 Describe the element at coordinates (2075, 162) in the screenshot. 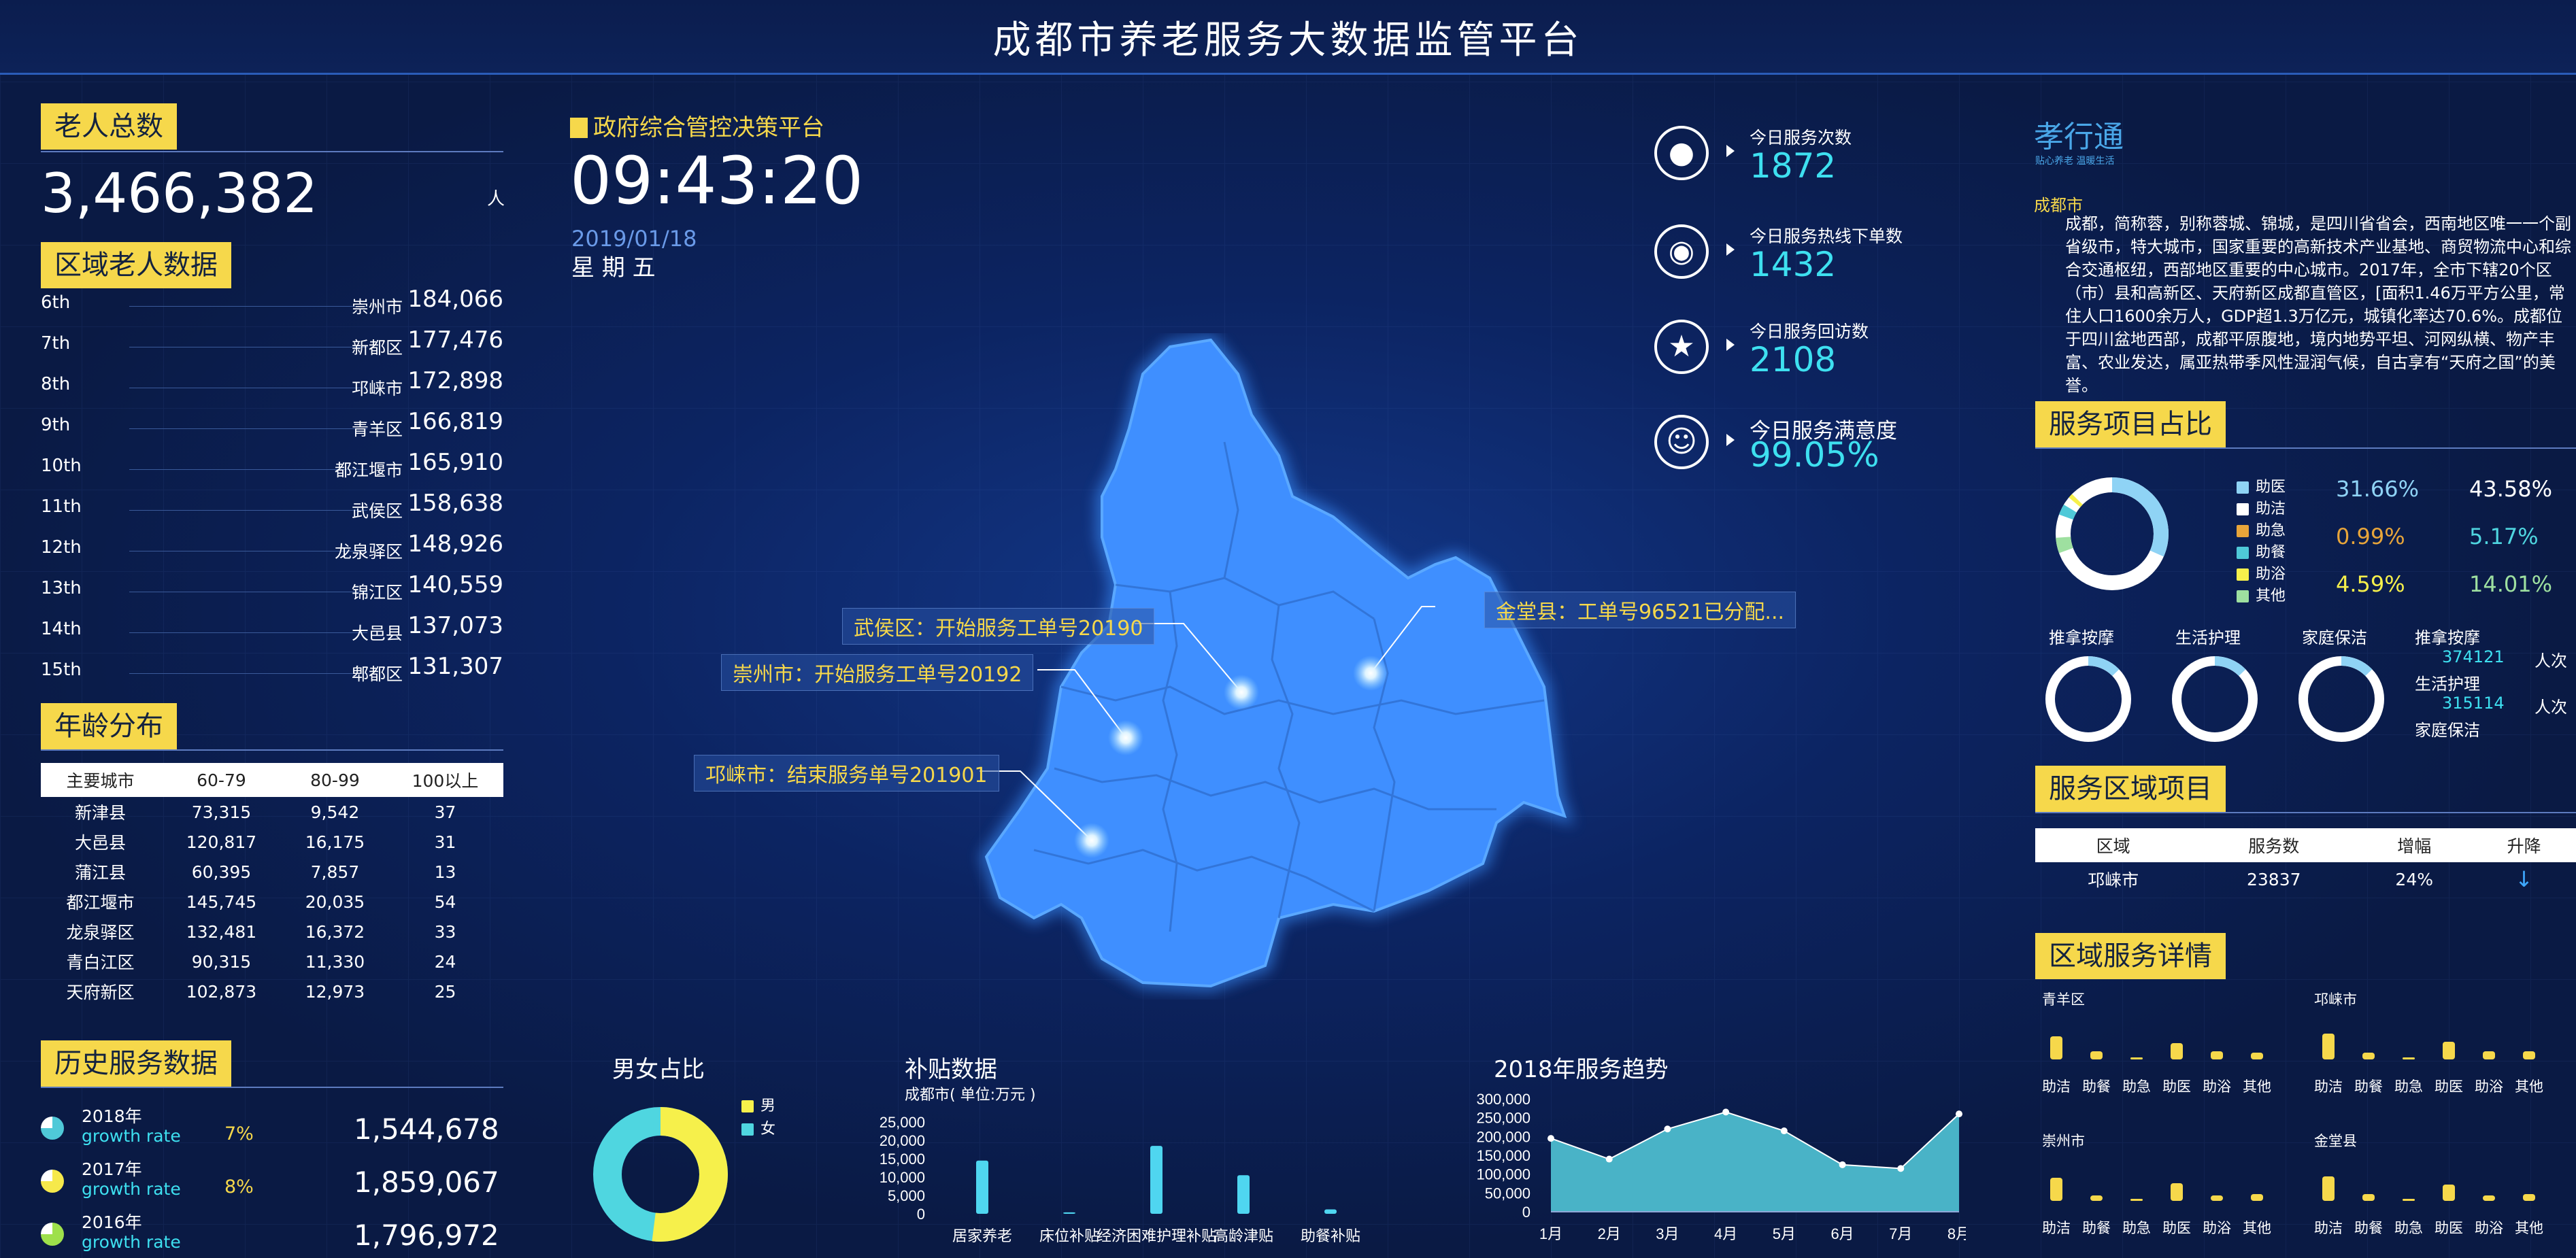

I see `brand-slogan: 贴心养老 温暖生活` at that location.